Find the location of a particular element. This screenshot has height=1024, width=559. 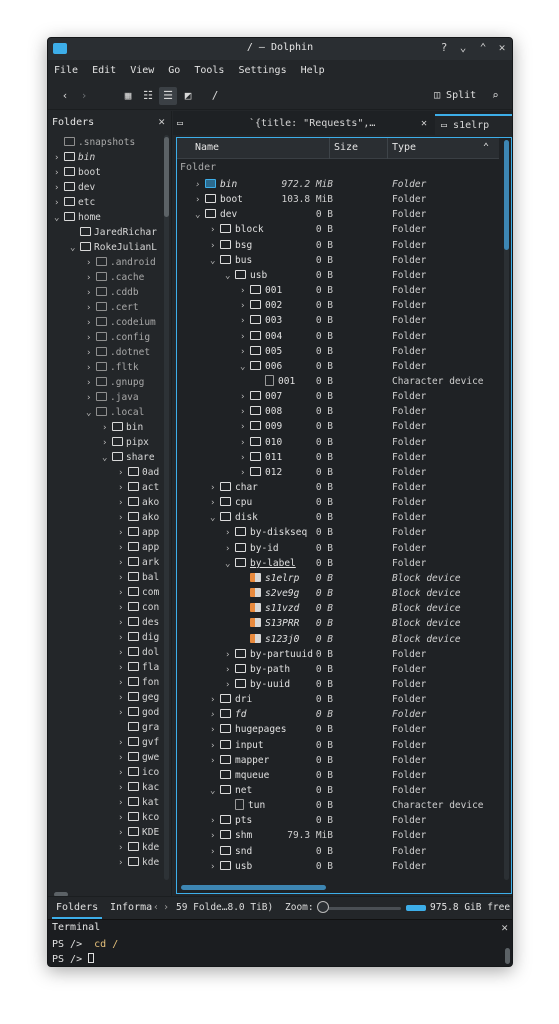

folders-tree-item: › geg is located at coordinates (138, 697).